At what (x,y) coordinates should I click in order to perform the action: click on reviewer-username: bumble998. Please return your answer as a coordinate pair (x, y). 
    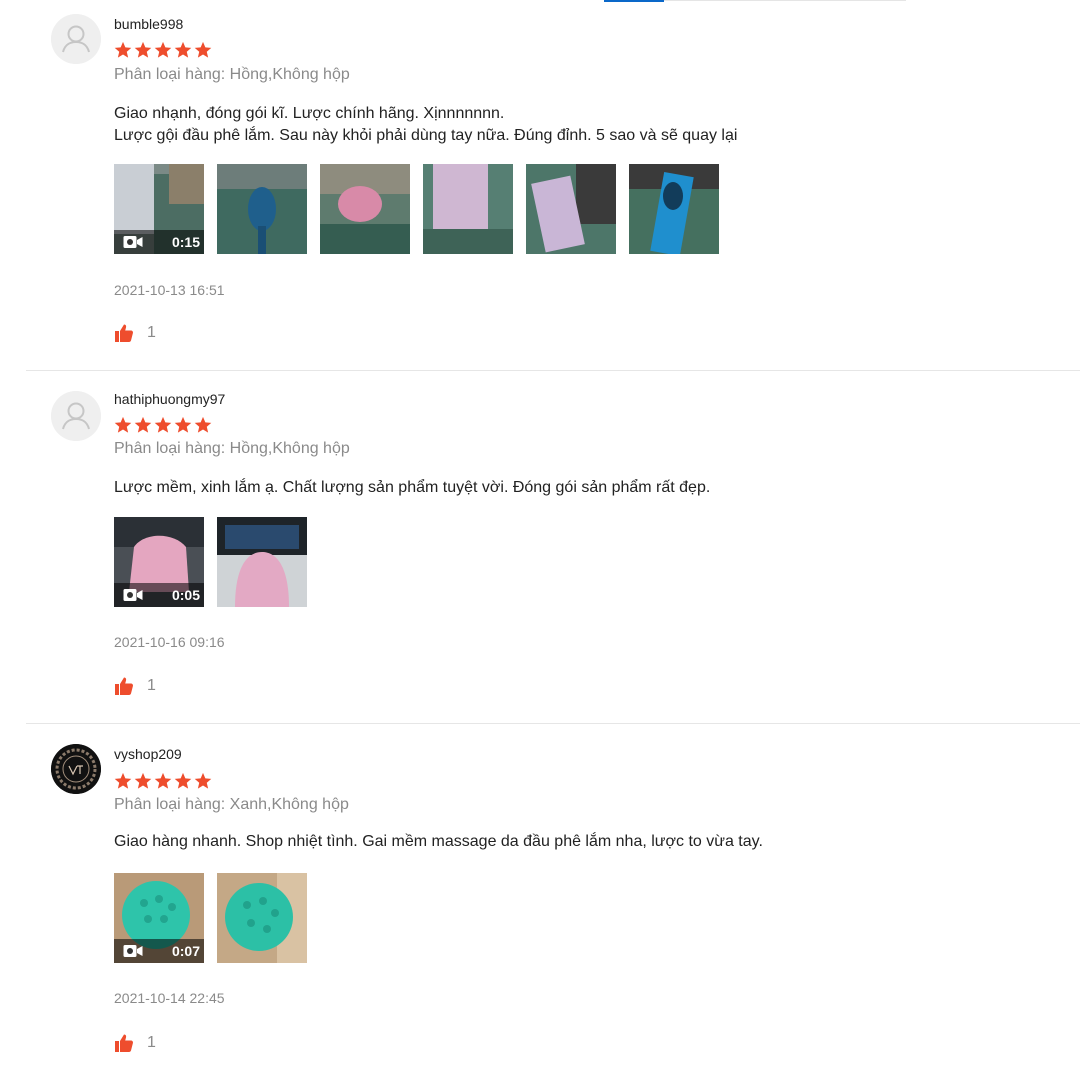
    Looking at the image, I should click on (148, 24).